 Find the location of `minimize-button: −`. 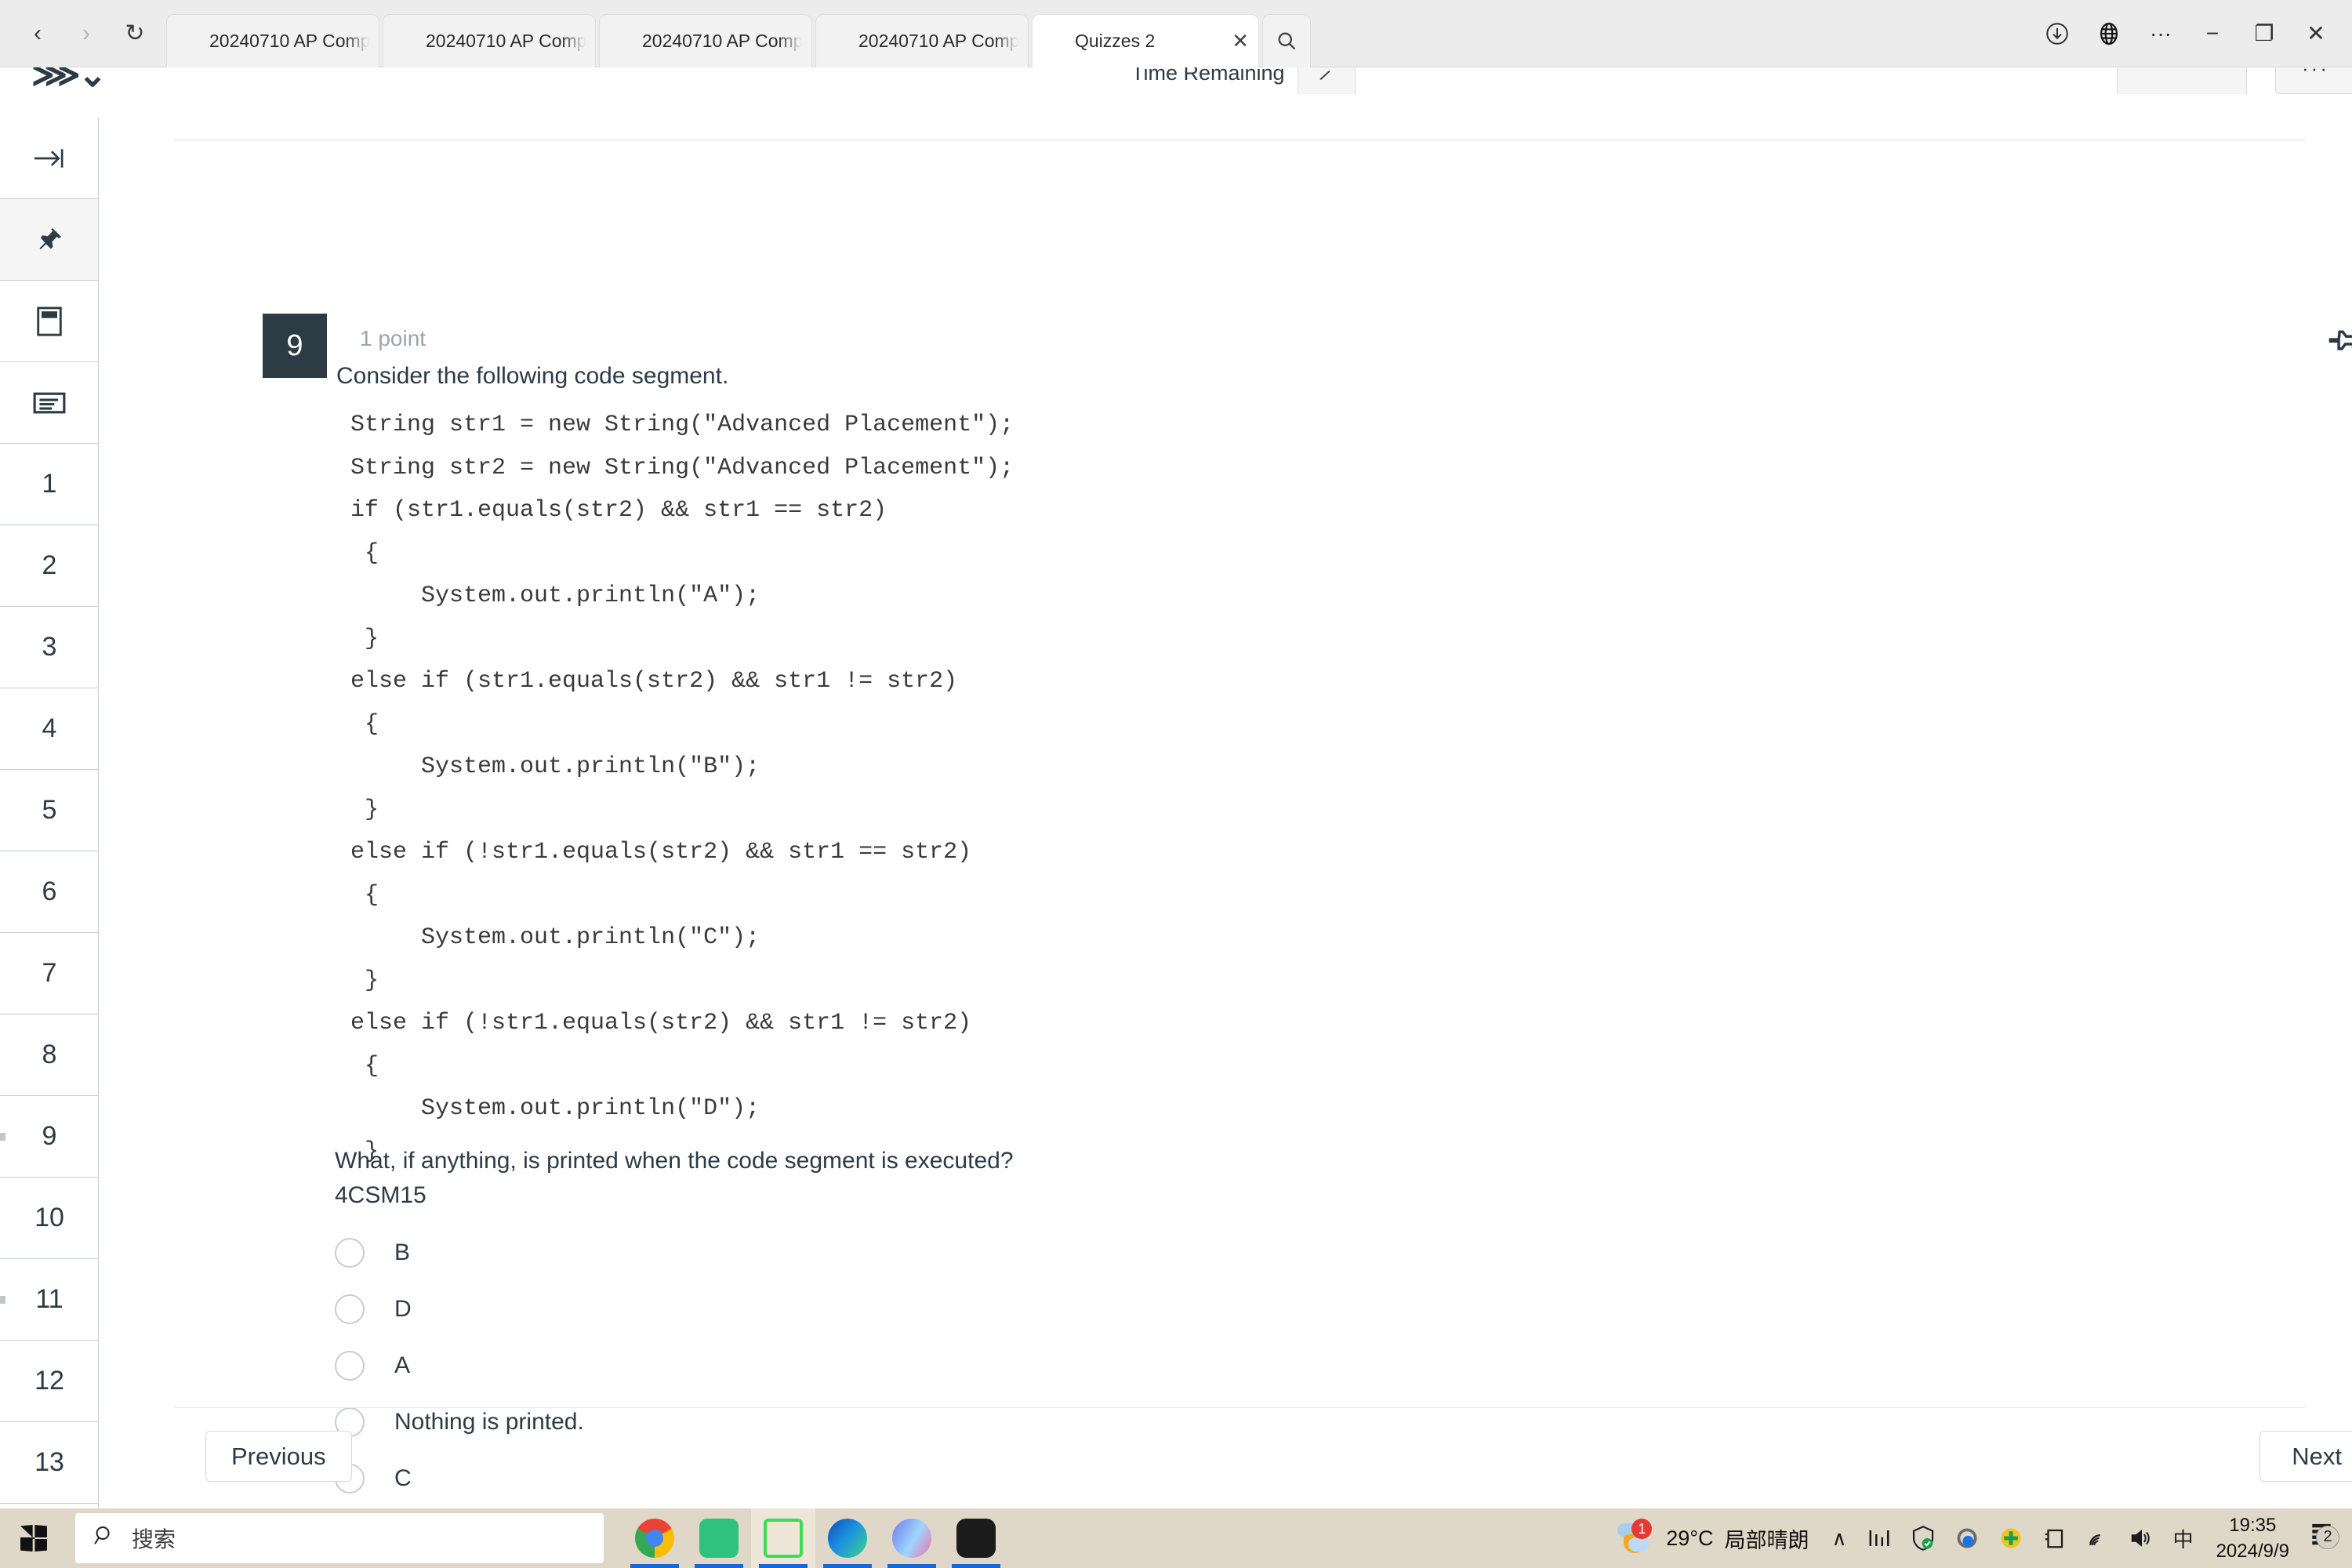

minimize-button: − is located at coordinates (2212, 33).